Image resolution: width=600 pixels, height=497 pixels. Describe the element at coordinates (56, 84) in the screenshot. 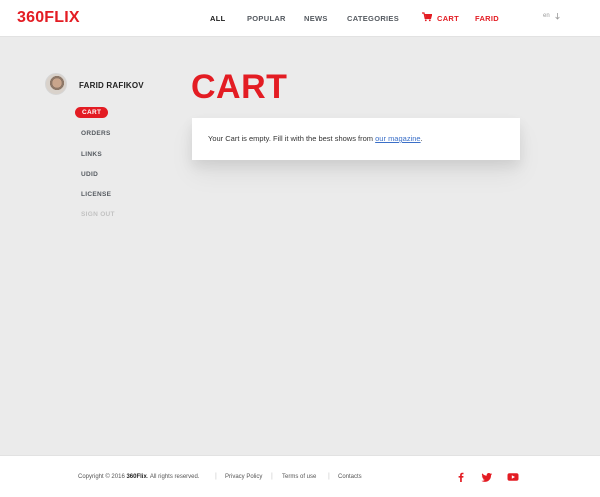

I see `avatar` at that location.